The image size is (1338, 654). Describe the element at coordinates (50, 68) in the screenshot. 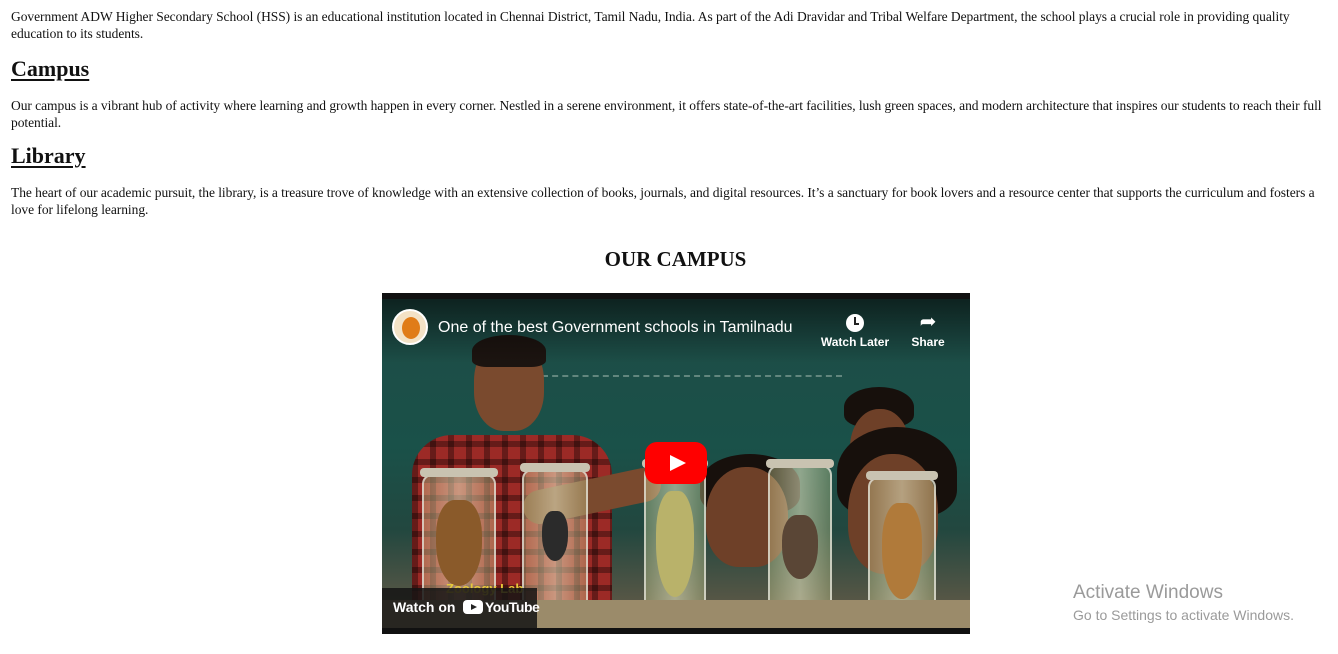

I see `campus-heading: Campus` at that location.